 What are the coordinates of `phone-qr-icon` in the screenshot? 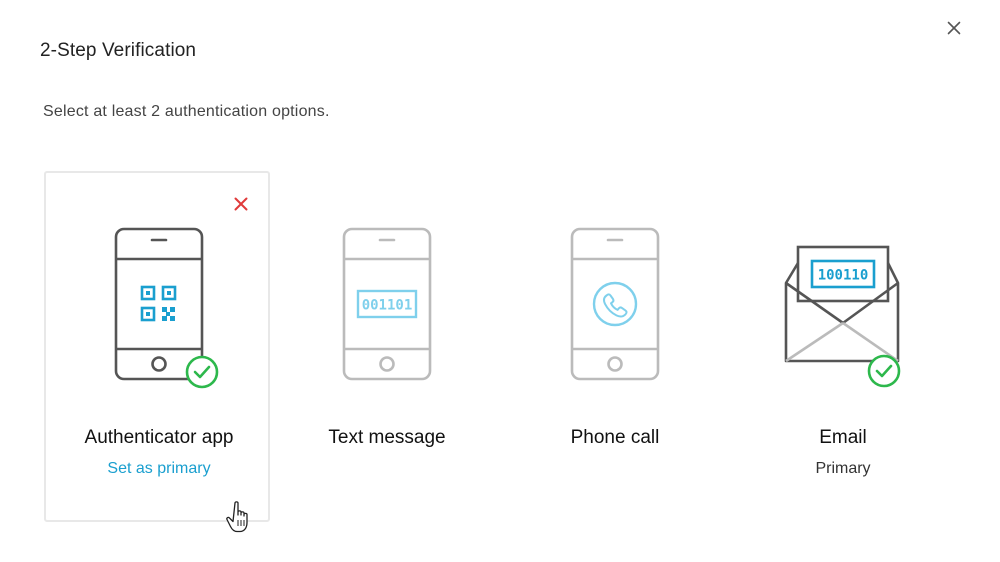 It's located at (166, 308).